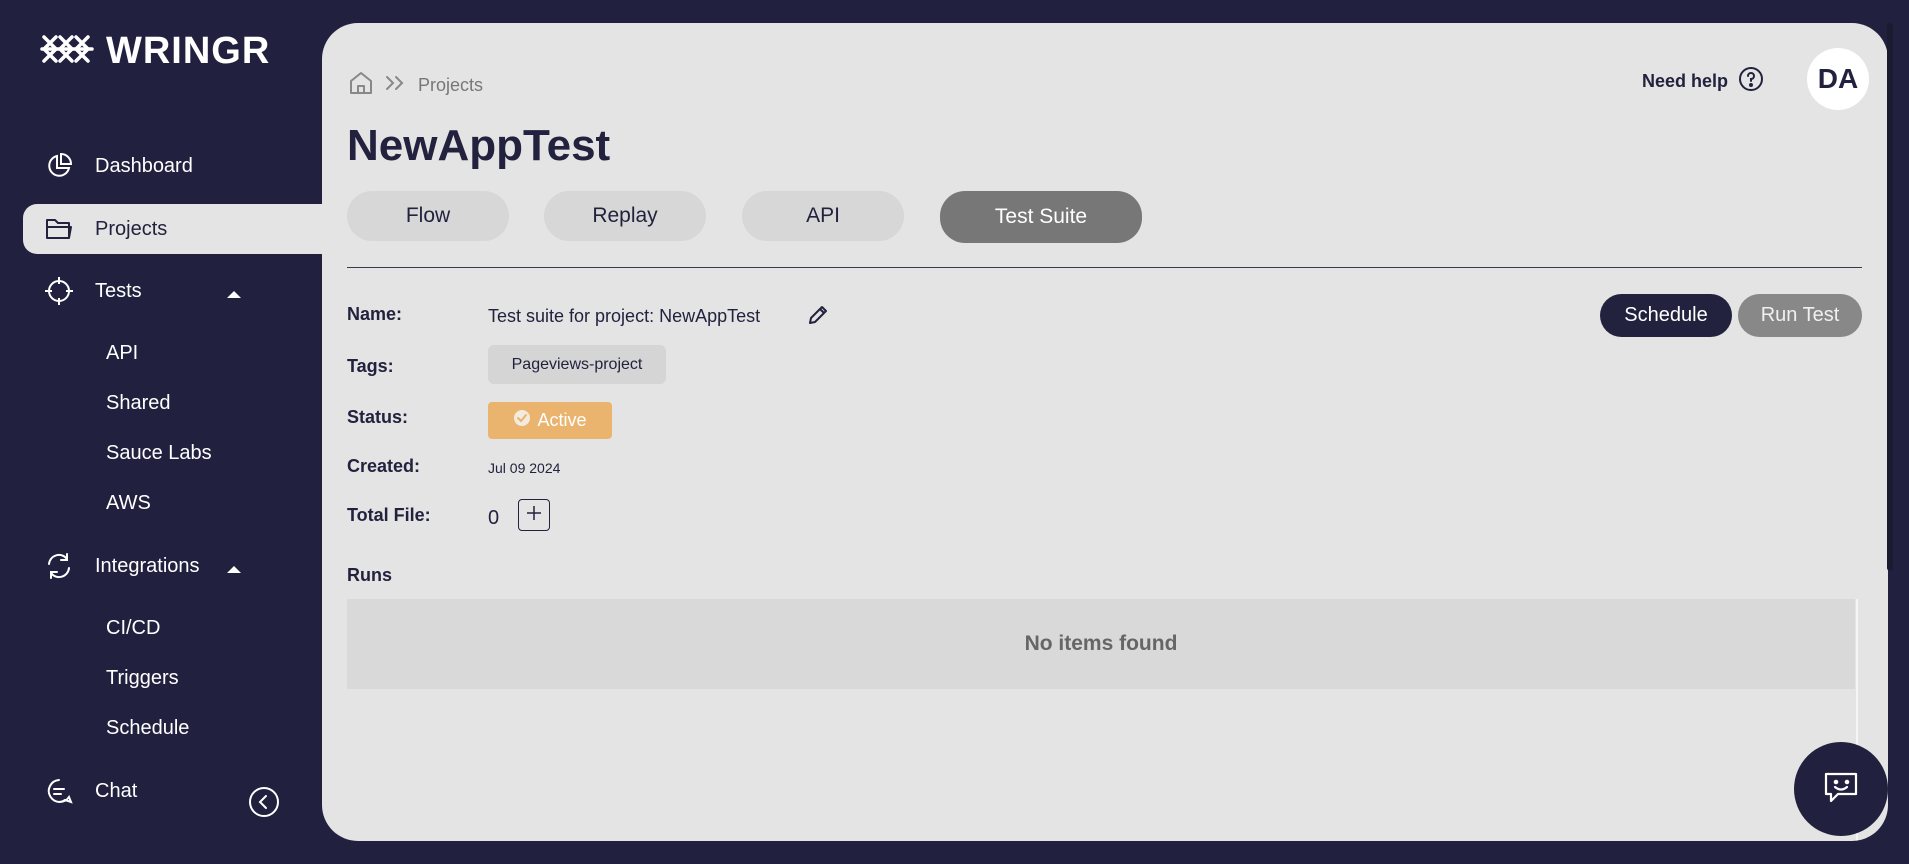 This screenshot has width=1909, height=864. I want to click on logo-text: WRINGR, so click(188, 51).